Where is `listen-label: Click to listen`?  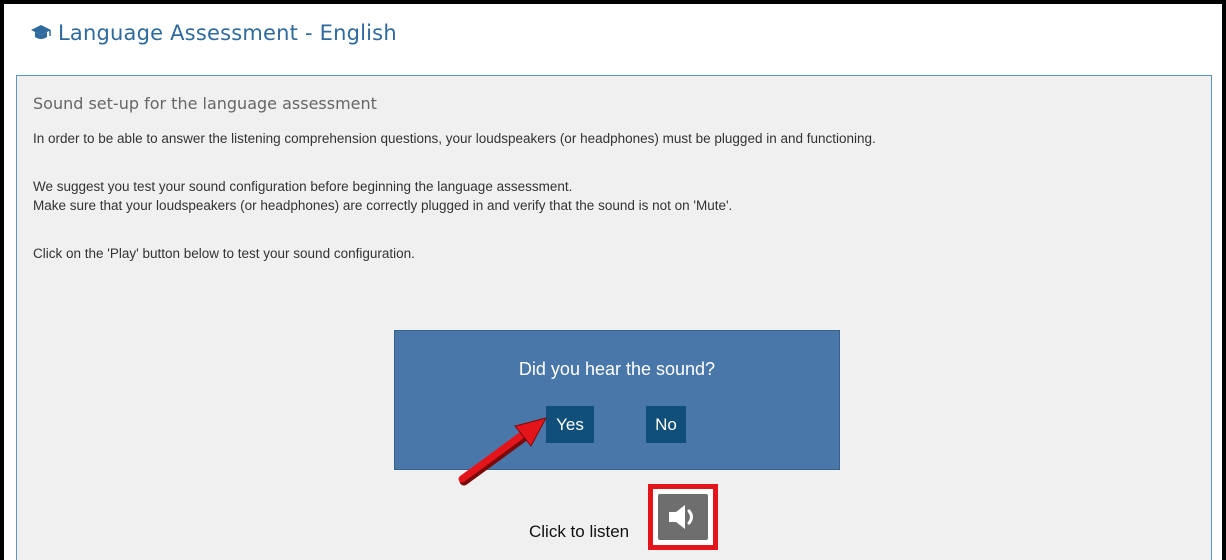
listen-label: Click to listen is located at coordinates (579, 531).